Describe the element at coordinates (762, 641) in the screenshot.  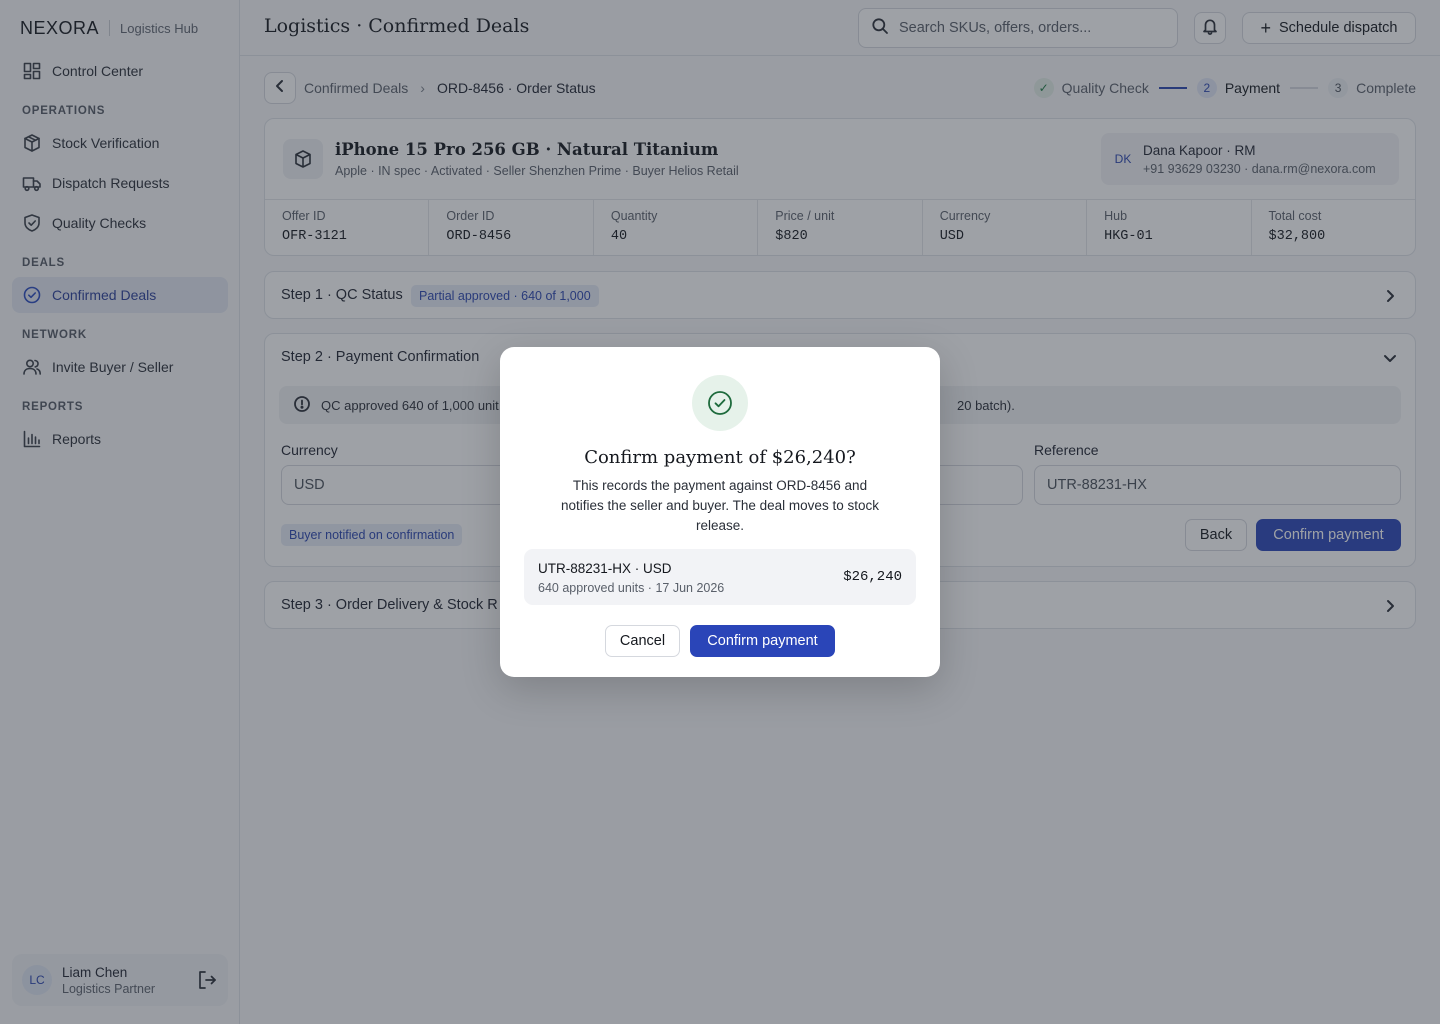
I see `dialog-confirm-payment-button: Confirm payment` at that location.